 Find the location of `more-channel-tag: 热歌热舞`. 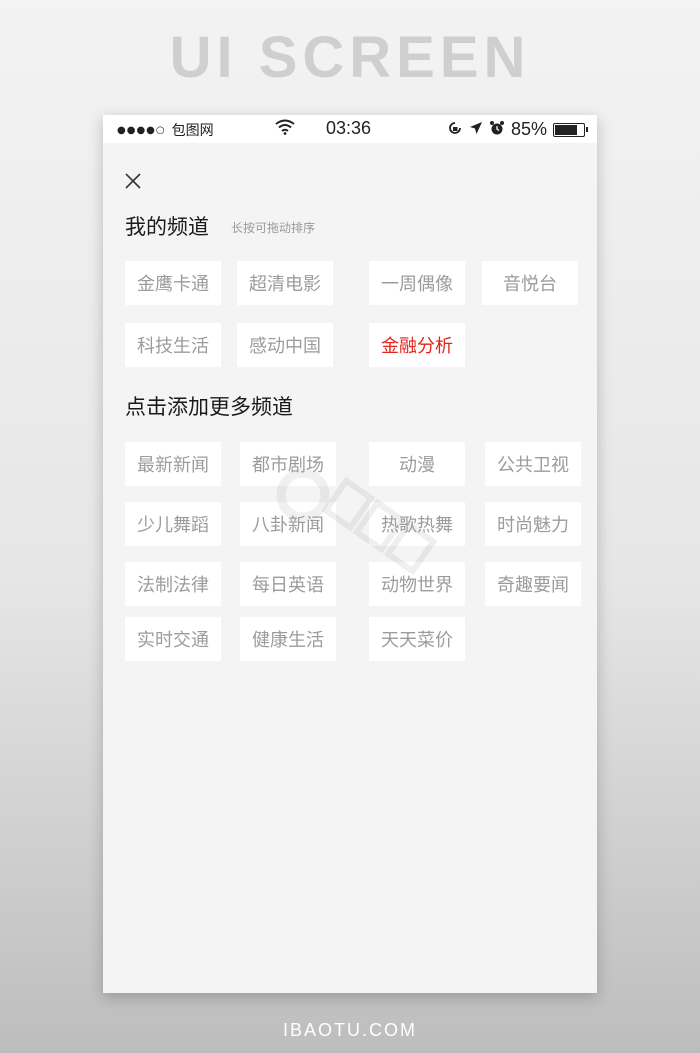

more-channel-tag: 热歌热舞 is located at coordinates (417, 524).